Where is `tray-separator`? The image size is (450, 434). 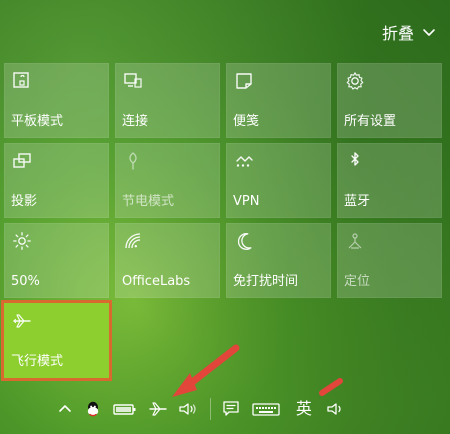 tray-separator is located at coordinates (210, 409).